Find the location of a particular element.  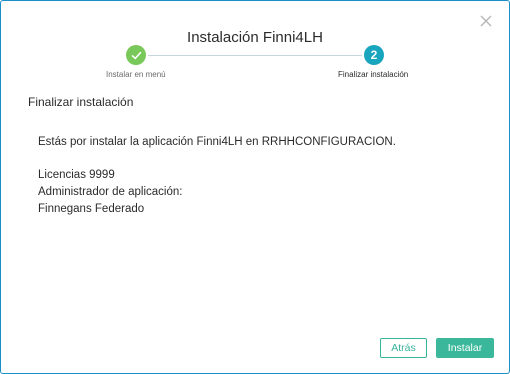

install-button: Instalar is located at coordinates (465, 348).